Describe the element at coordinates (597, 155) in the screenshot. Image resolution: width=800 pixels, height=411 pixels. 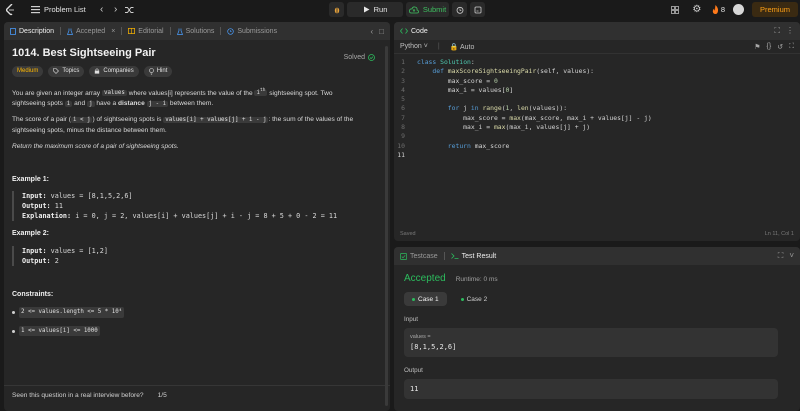
I see `code-line: 11` at that location.